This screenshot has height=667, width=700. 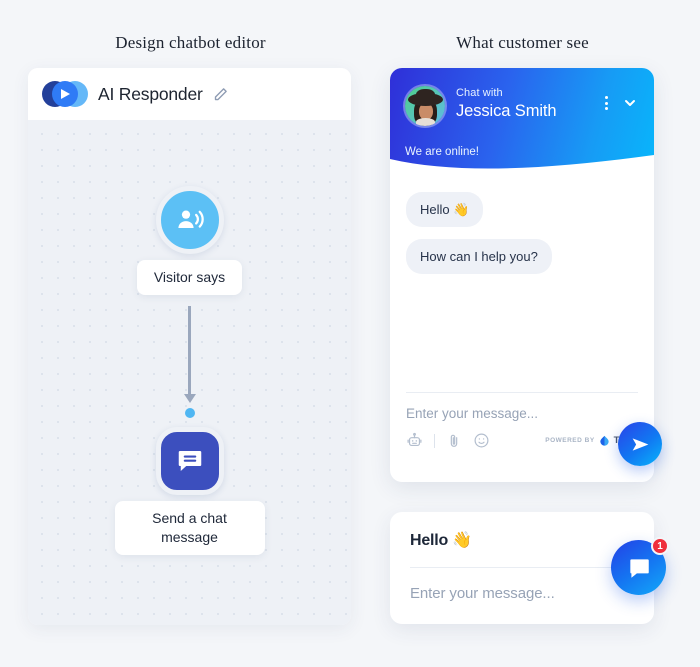 I want to click on agent-name: Jessica Smith, so click(x=506, y=111).